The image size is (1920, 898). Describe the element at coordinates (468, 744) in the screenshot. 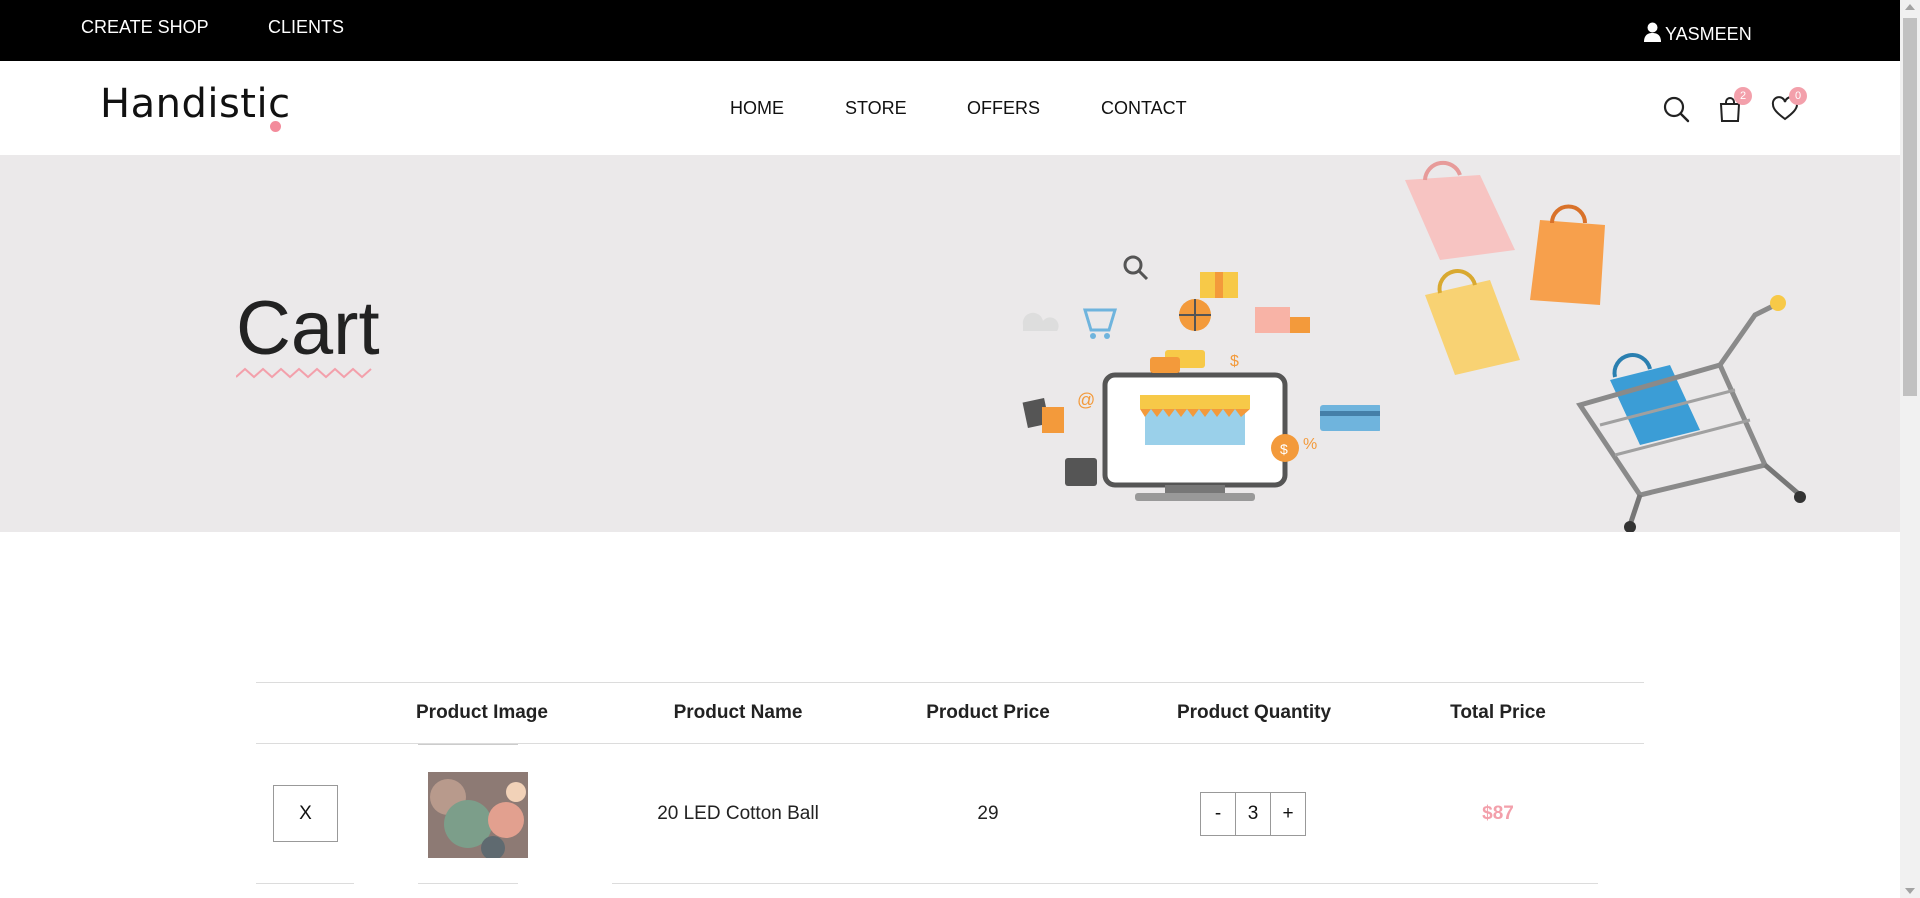

I see `image-column-border` at that location.